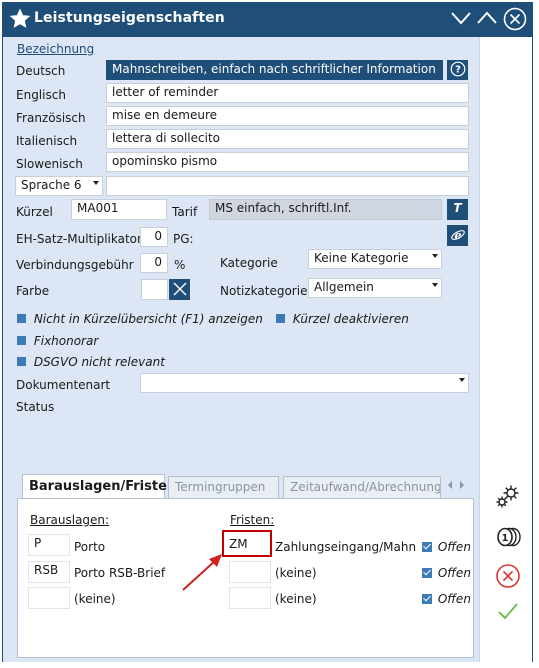 This screenshot has height=668, width=539. Describe the element at coordinates (41, 71) in the screenshot. I see `label-deutsch: Deutsch` at that location.